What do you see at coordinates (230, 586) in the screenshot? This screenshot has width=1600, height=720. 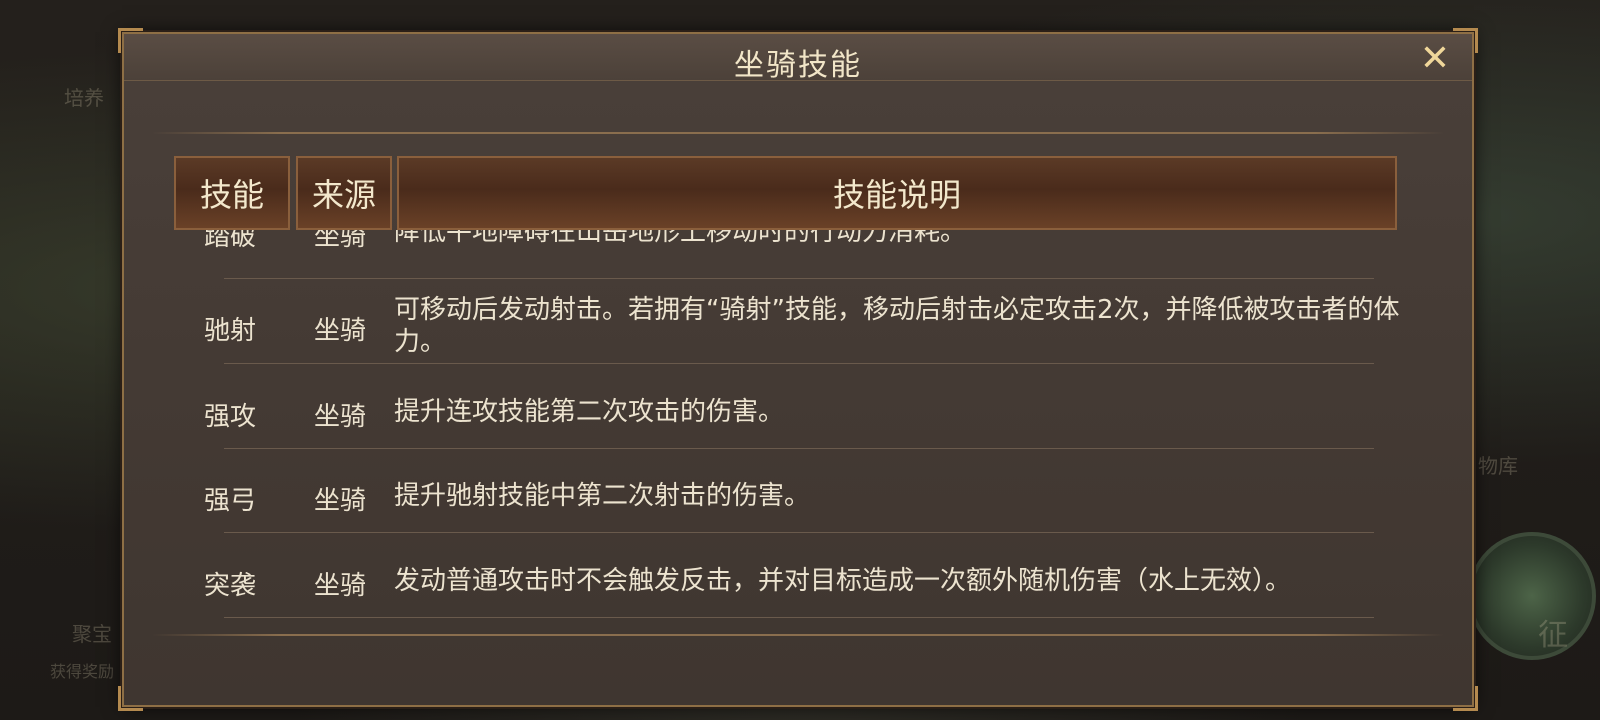 I see `skill-name: 突袭` at bounding box center [230, 586].